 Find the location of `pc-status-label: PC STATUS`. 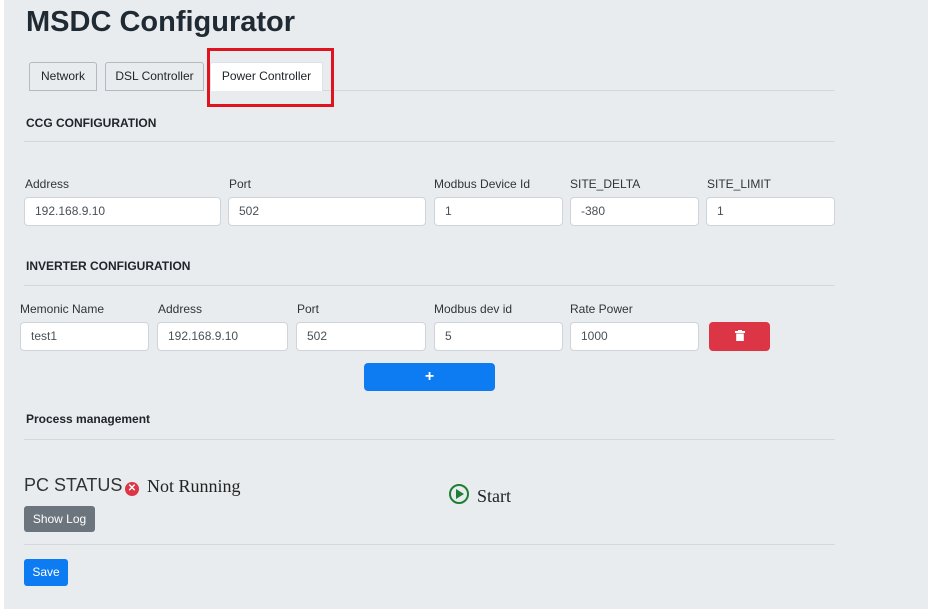

pc-status-label: PC STATUS is located at coordinates (73, 485).